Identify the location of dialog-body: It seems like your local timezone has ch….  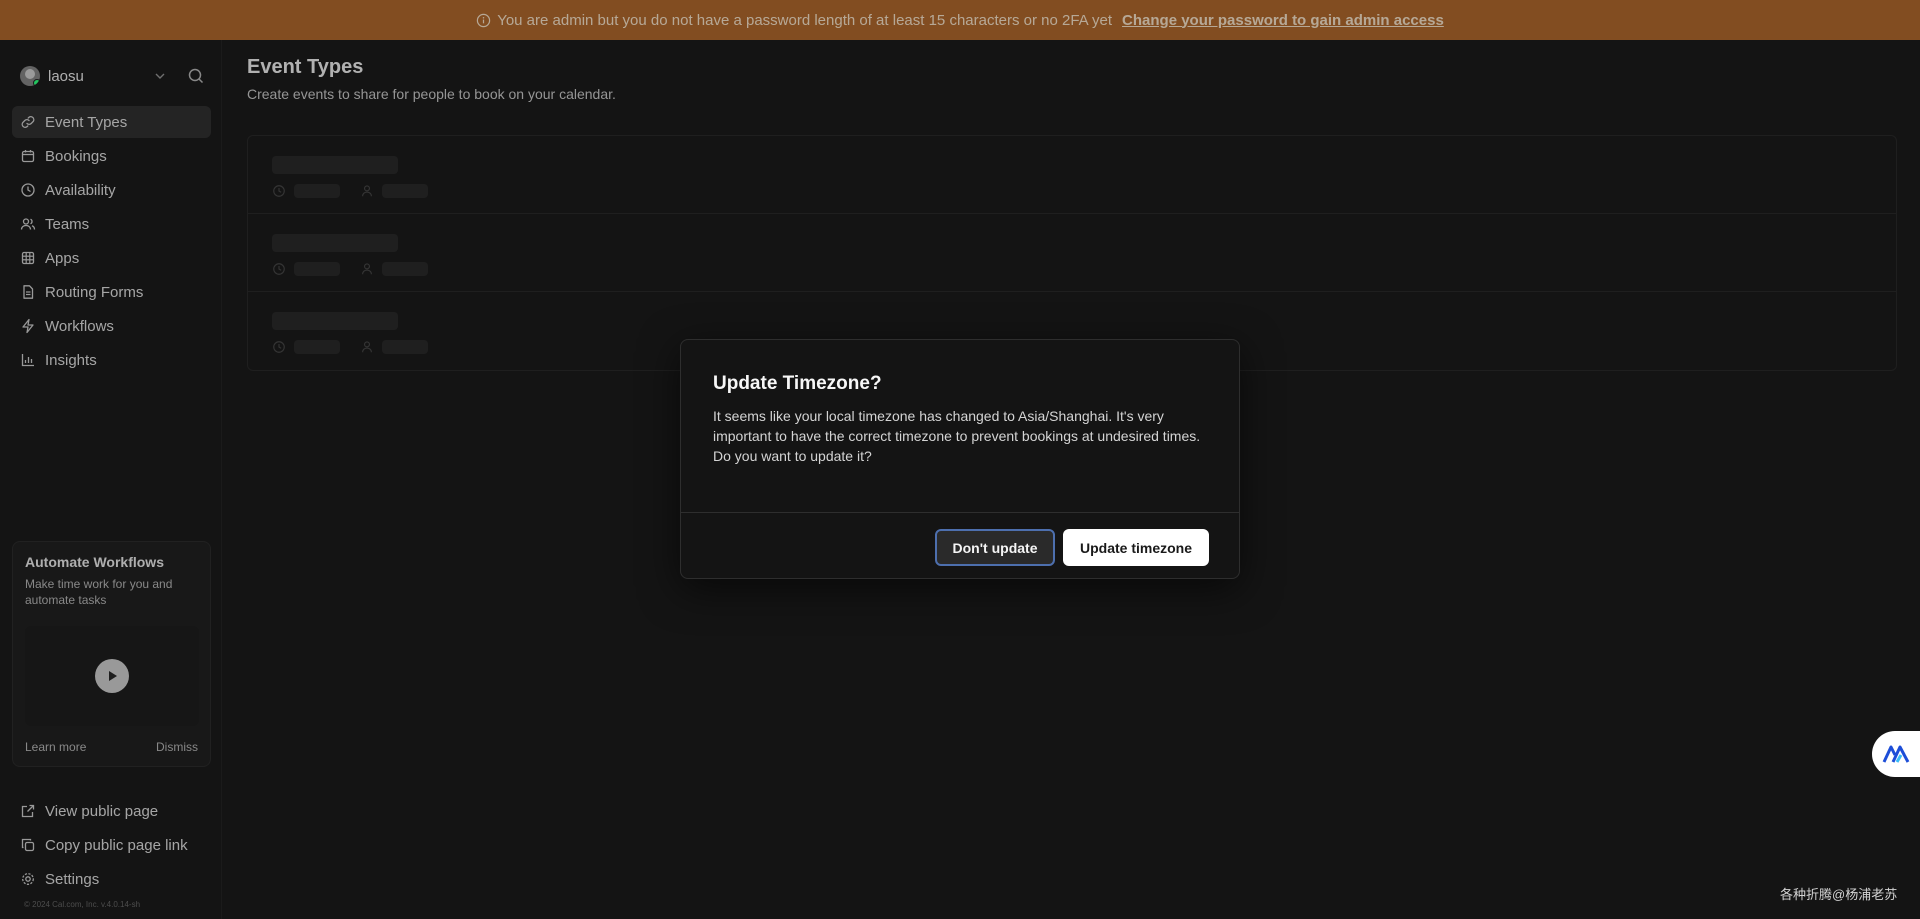
(957, 436).